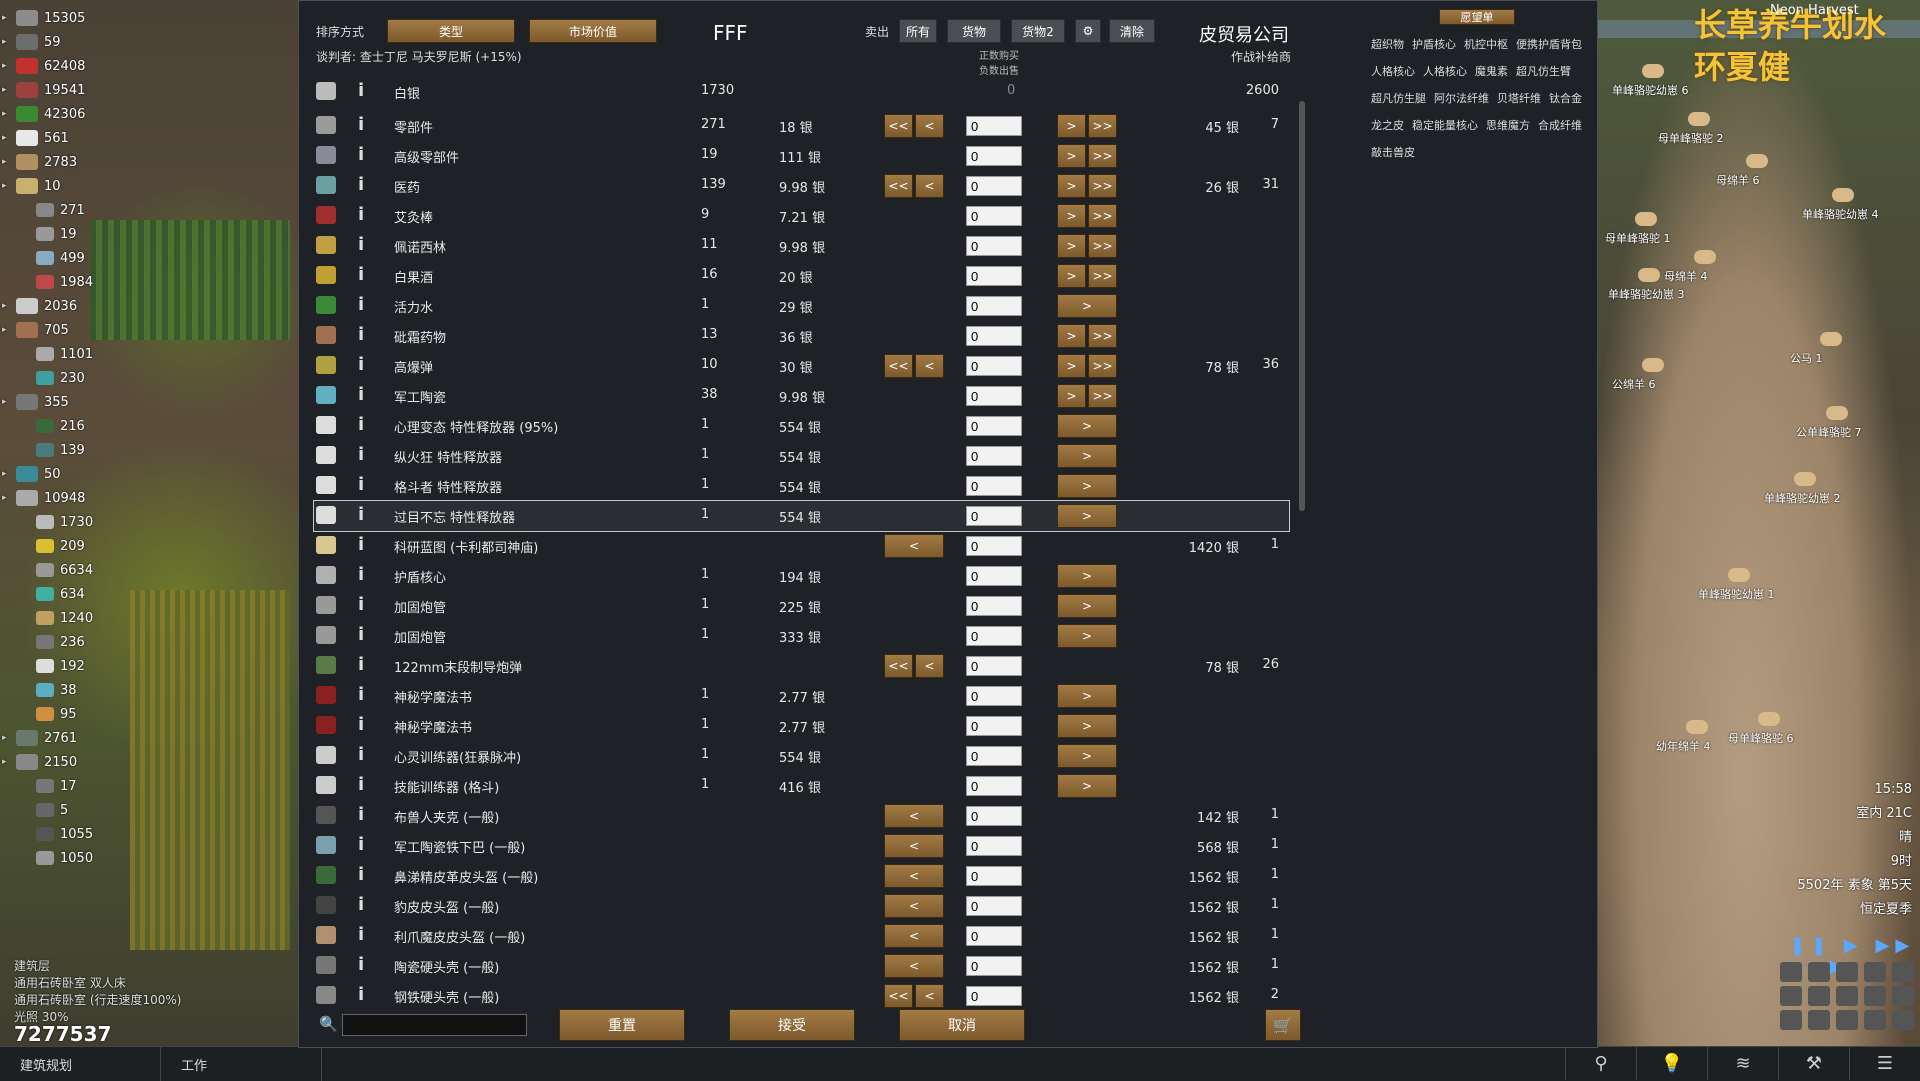 This screenshot has width=1920, height=1081. Describe the element at coordinates (55, 306) in the screenshot. I see `resource-row: ▸ 2036` at that location.